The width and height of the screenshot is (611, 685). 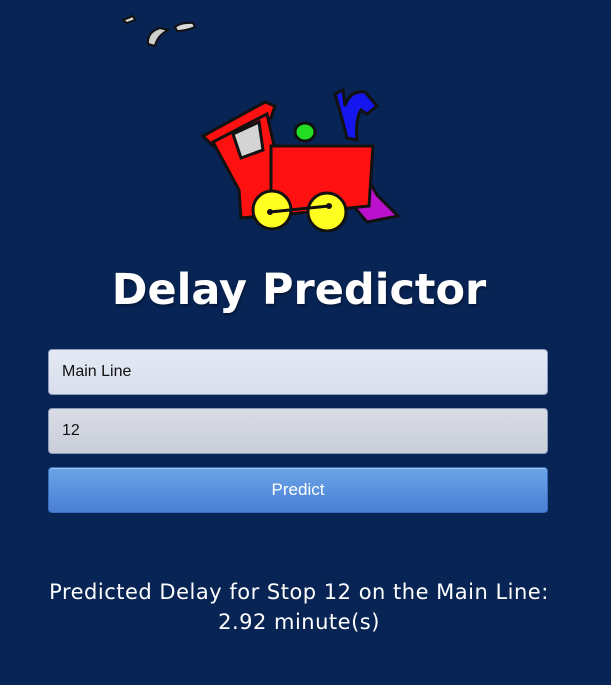 I want to click on line-input, so click(x=298, y=372).